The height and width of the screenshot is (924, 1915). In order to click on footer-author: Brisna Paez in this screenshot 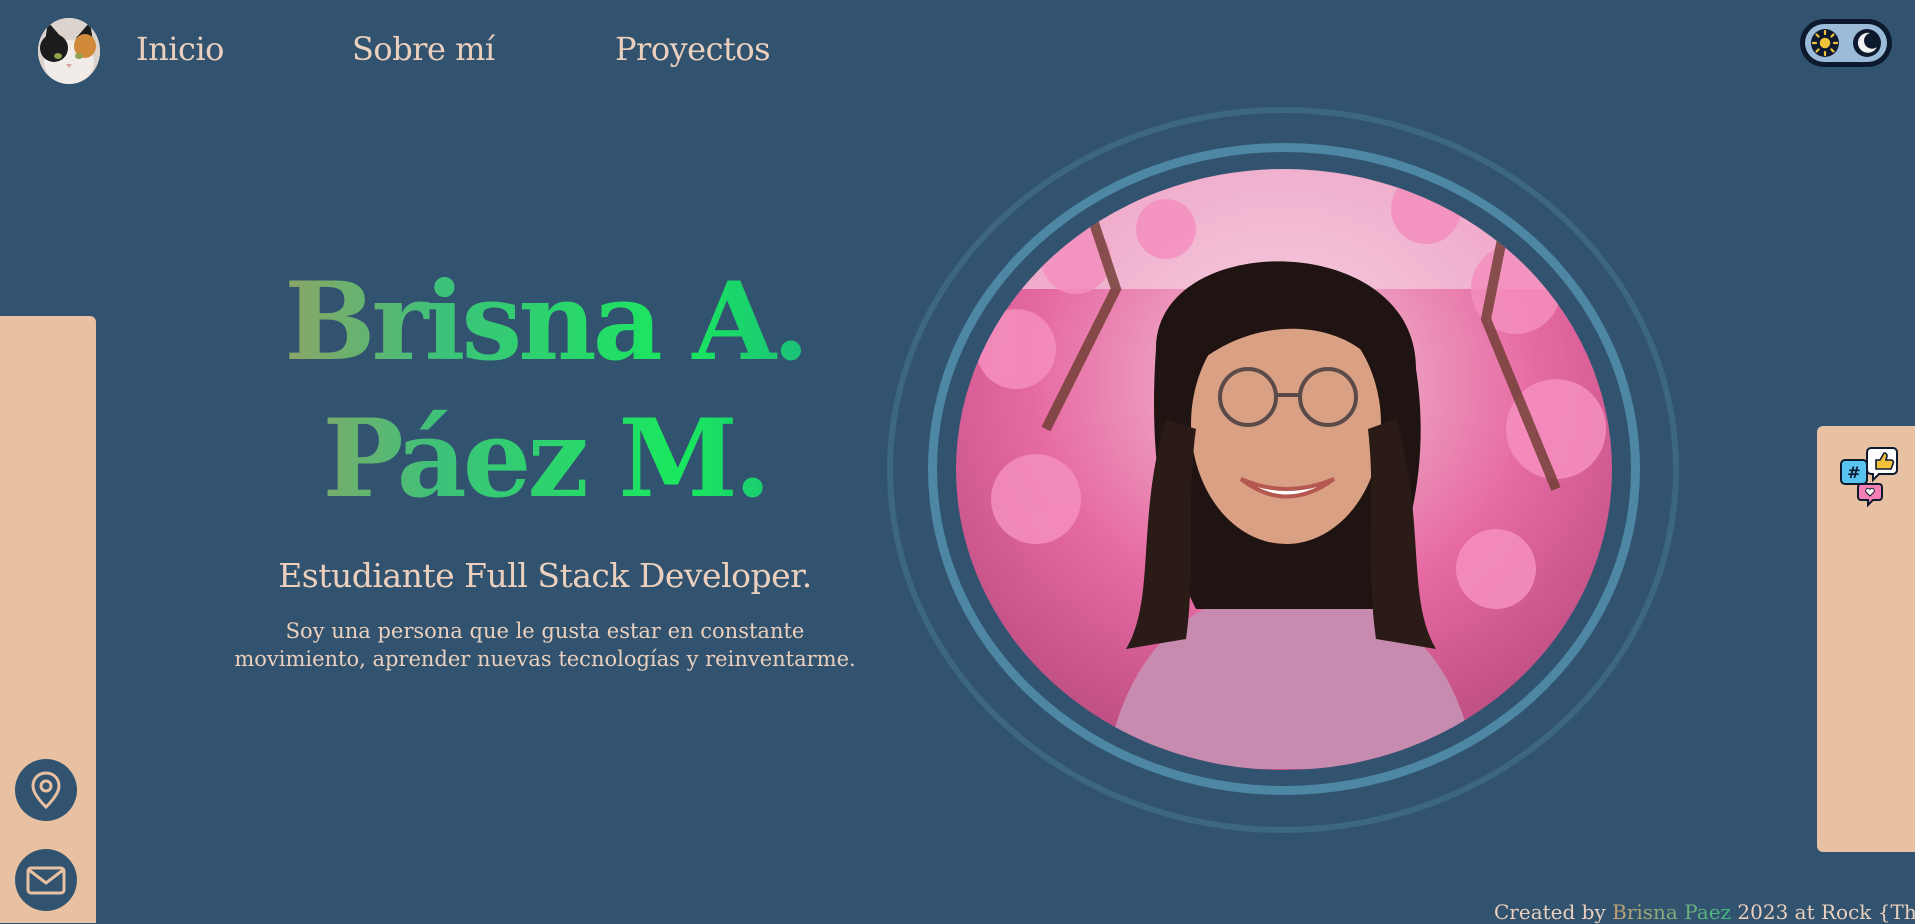, I will do `click(1672, 912)`.